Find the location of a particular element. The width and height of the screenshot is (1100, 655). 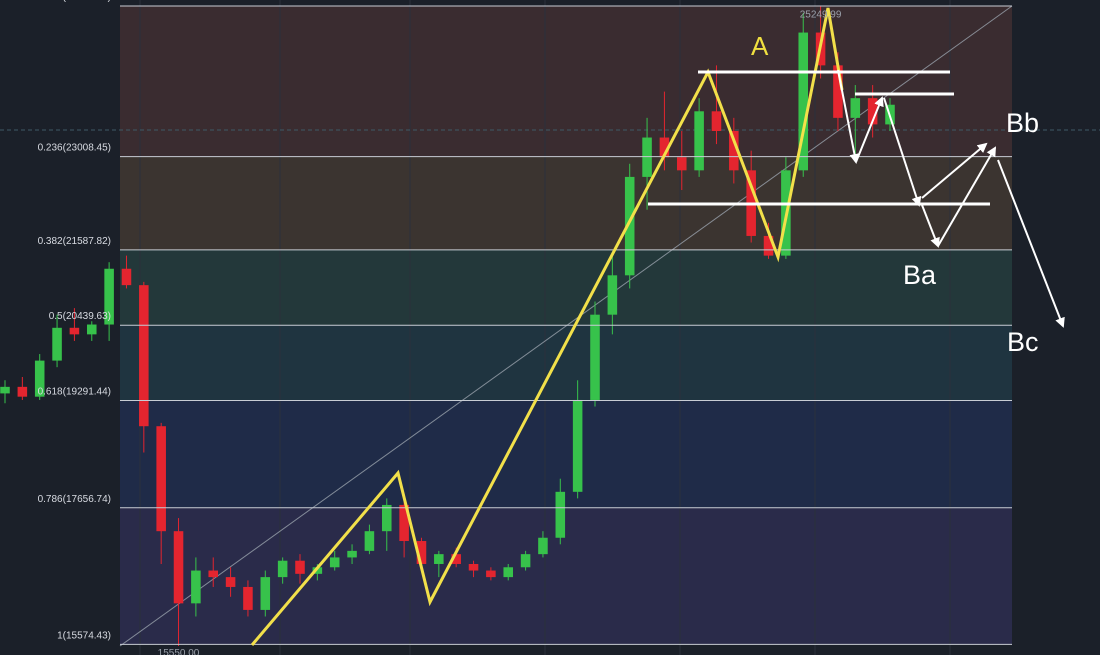

price-annotation: 25249.99 is located at coordinates (821, 15).